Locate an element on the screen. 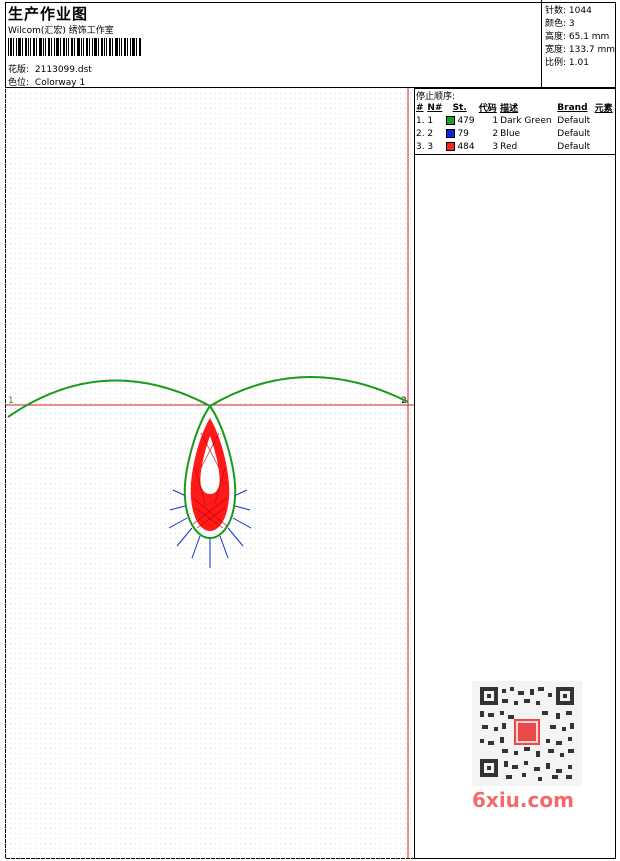 The width and height of the screenshot is (620, 861). row-index: 2. is located at coordinates (420, 133).